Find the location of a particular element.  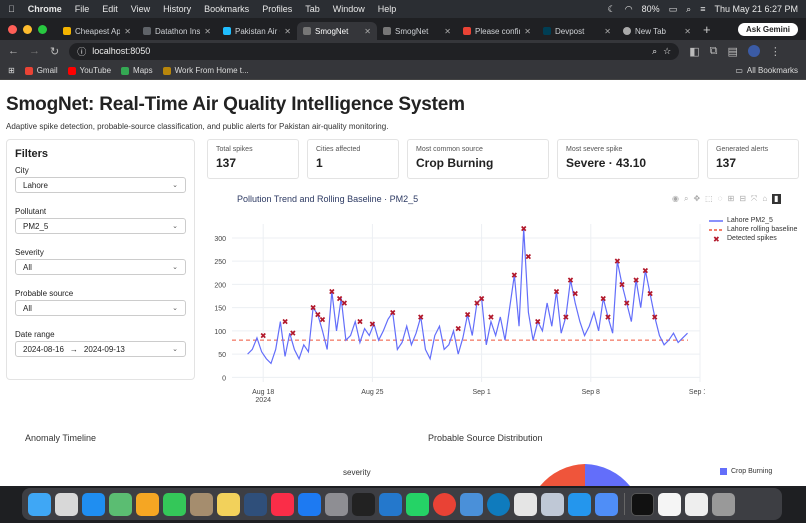

lasso-select-icon: ◌ is located at coordinates (720, 199).